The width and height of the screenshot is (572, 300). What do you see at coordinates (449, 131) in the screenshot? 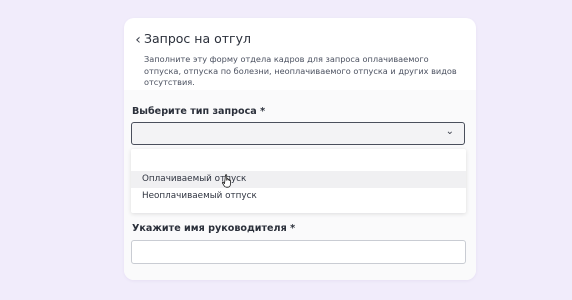
I see `chevron-down-icon: ⌄` at bounding box center [449, 131].